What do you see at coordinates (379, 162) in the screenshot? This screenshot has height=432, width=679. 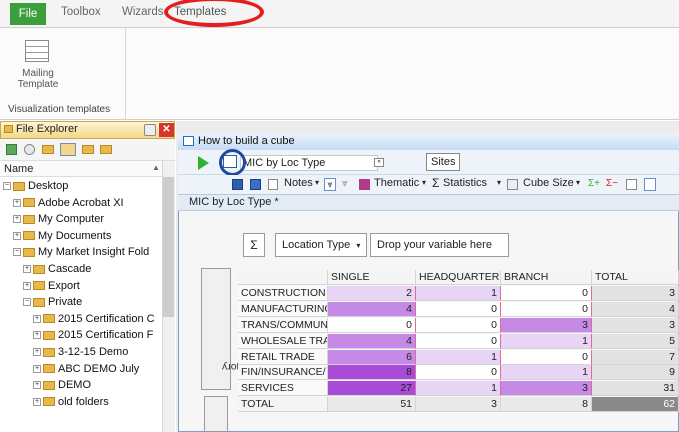 I see `expand-icon: »` at bounding box center [379, 162].